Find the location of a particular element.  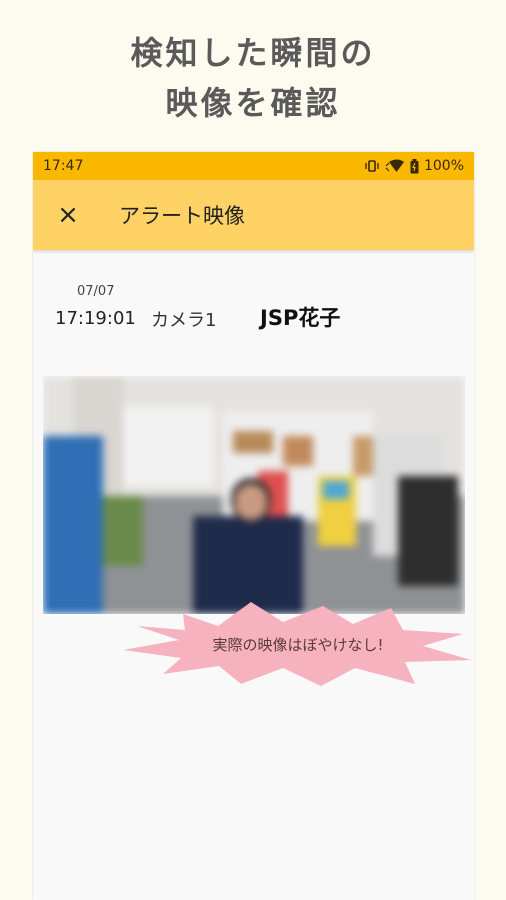

vibrate-icon is located at coordinates (372, 166).